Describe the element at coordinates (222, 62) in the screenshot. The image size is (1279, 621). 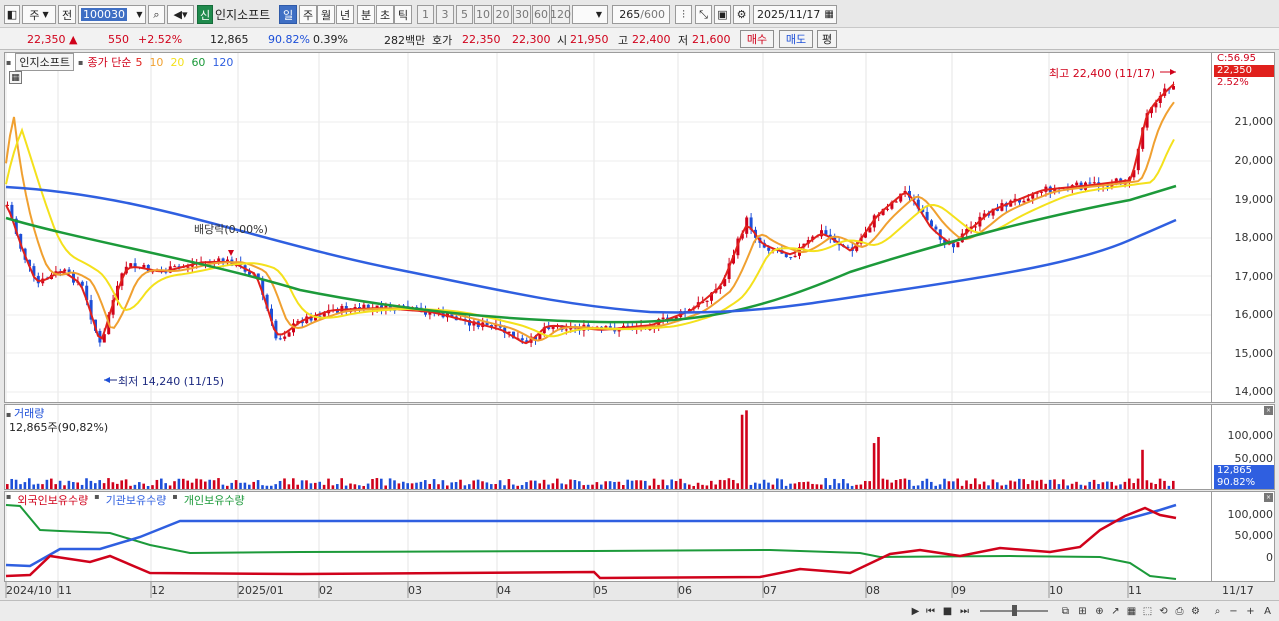
I see `ma-legend-item: 120` at that location.